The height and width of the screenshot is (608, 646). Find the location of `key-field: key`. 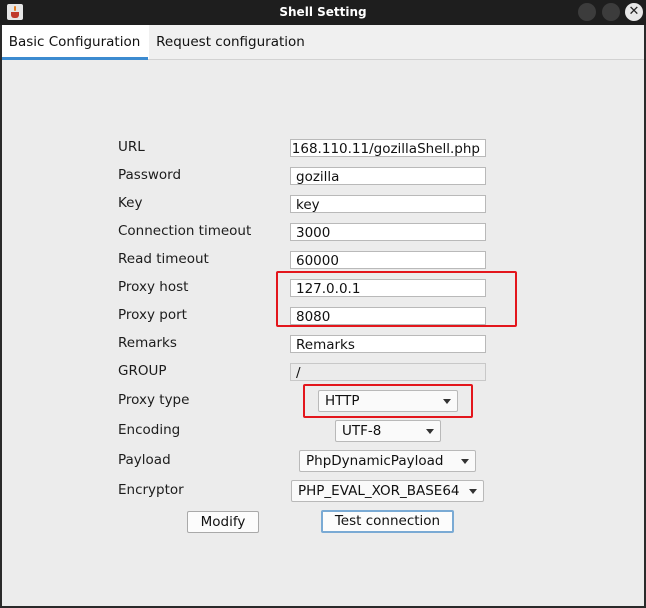

key-field: key is located at coordinates (388, 204).